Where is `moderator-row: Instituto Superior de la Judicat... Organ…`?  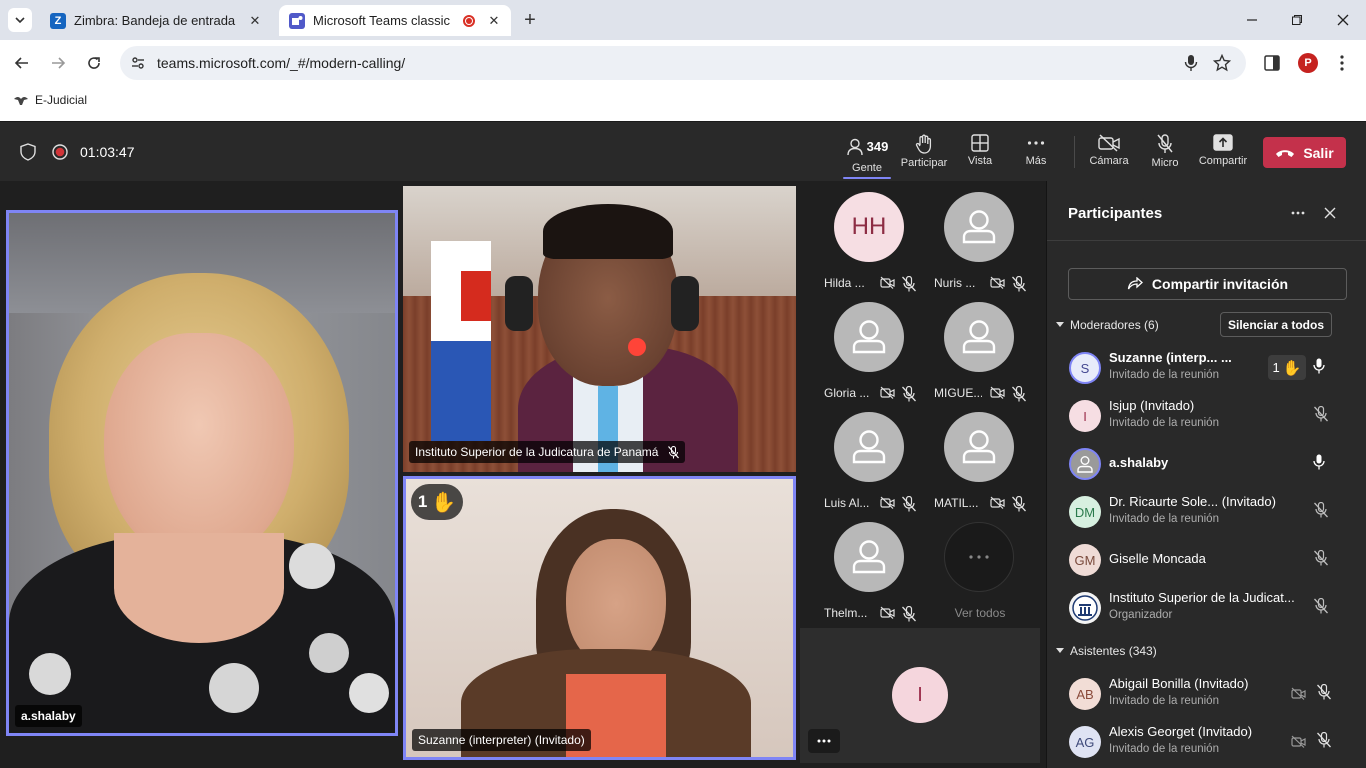 moderator-row: Instituto Superior de la Judicat... Organ… is located at coordinates (1206, 608).